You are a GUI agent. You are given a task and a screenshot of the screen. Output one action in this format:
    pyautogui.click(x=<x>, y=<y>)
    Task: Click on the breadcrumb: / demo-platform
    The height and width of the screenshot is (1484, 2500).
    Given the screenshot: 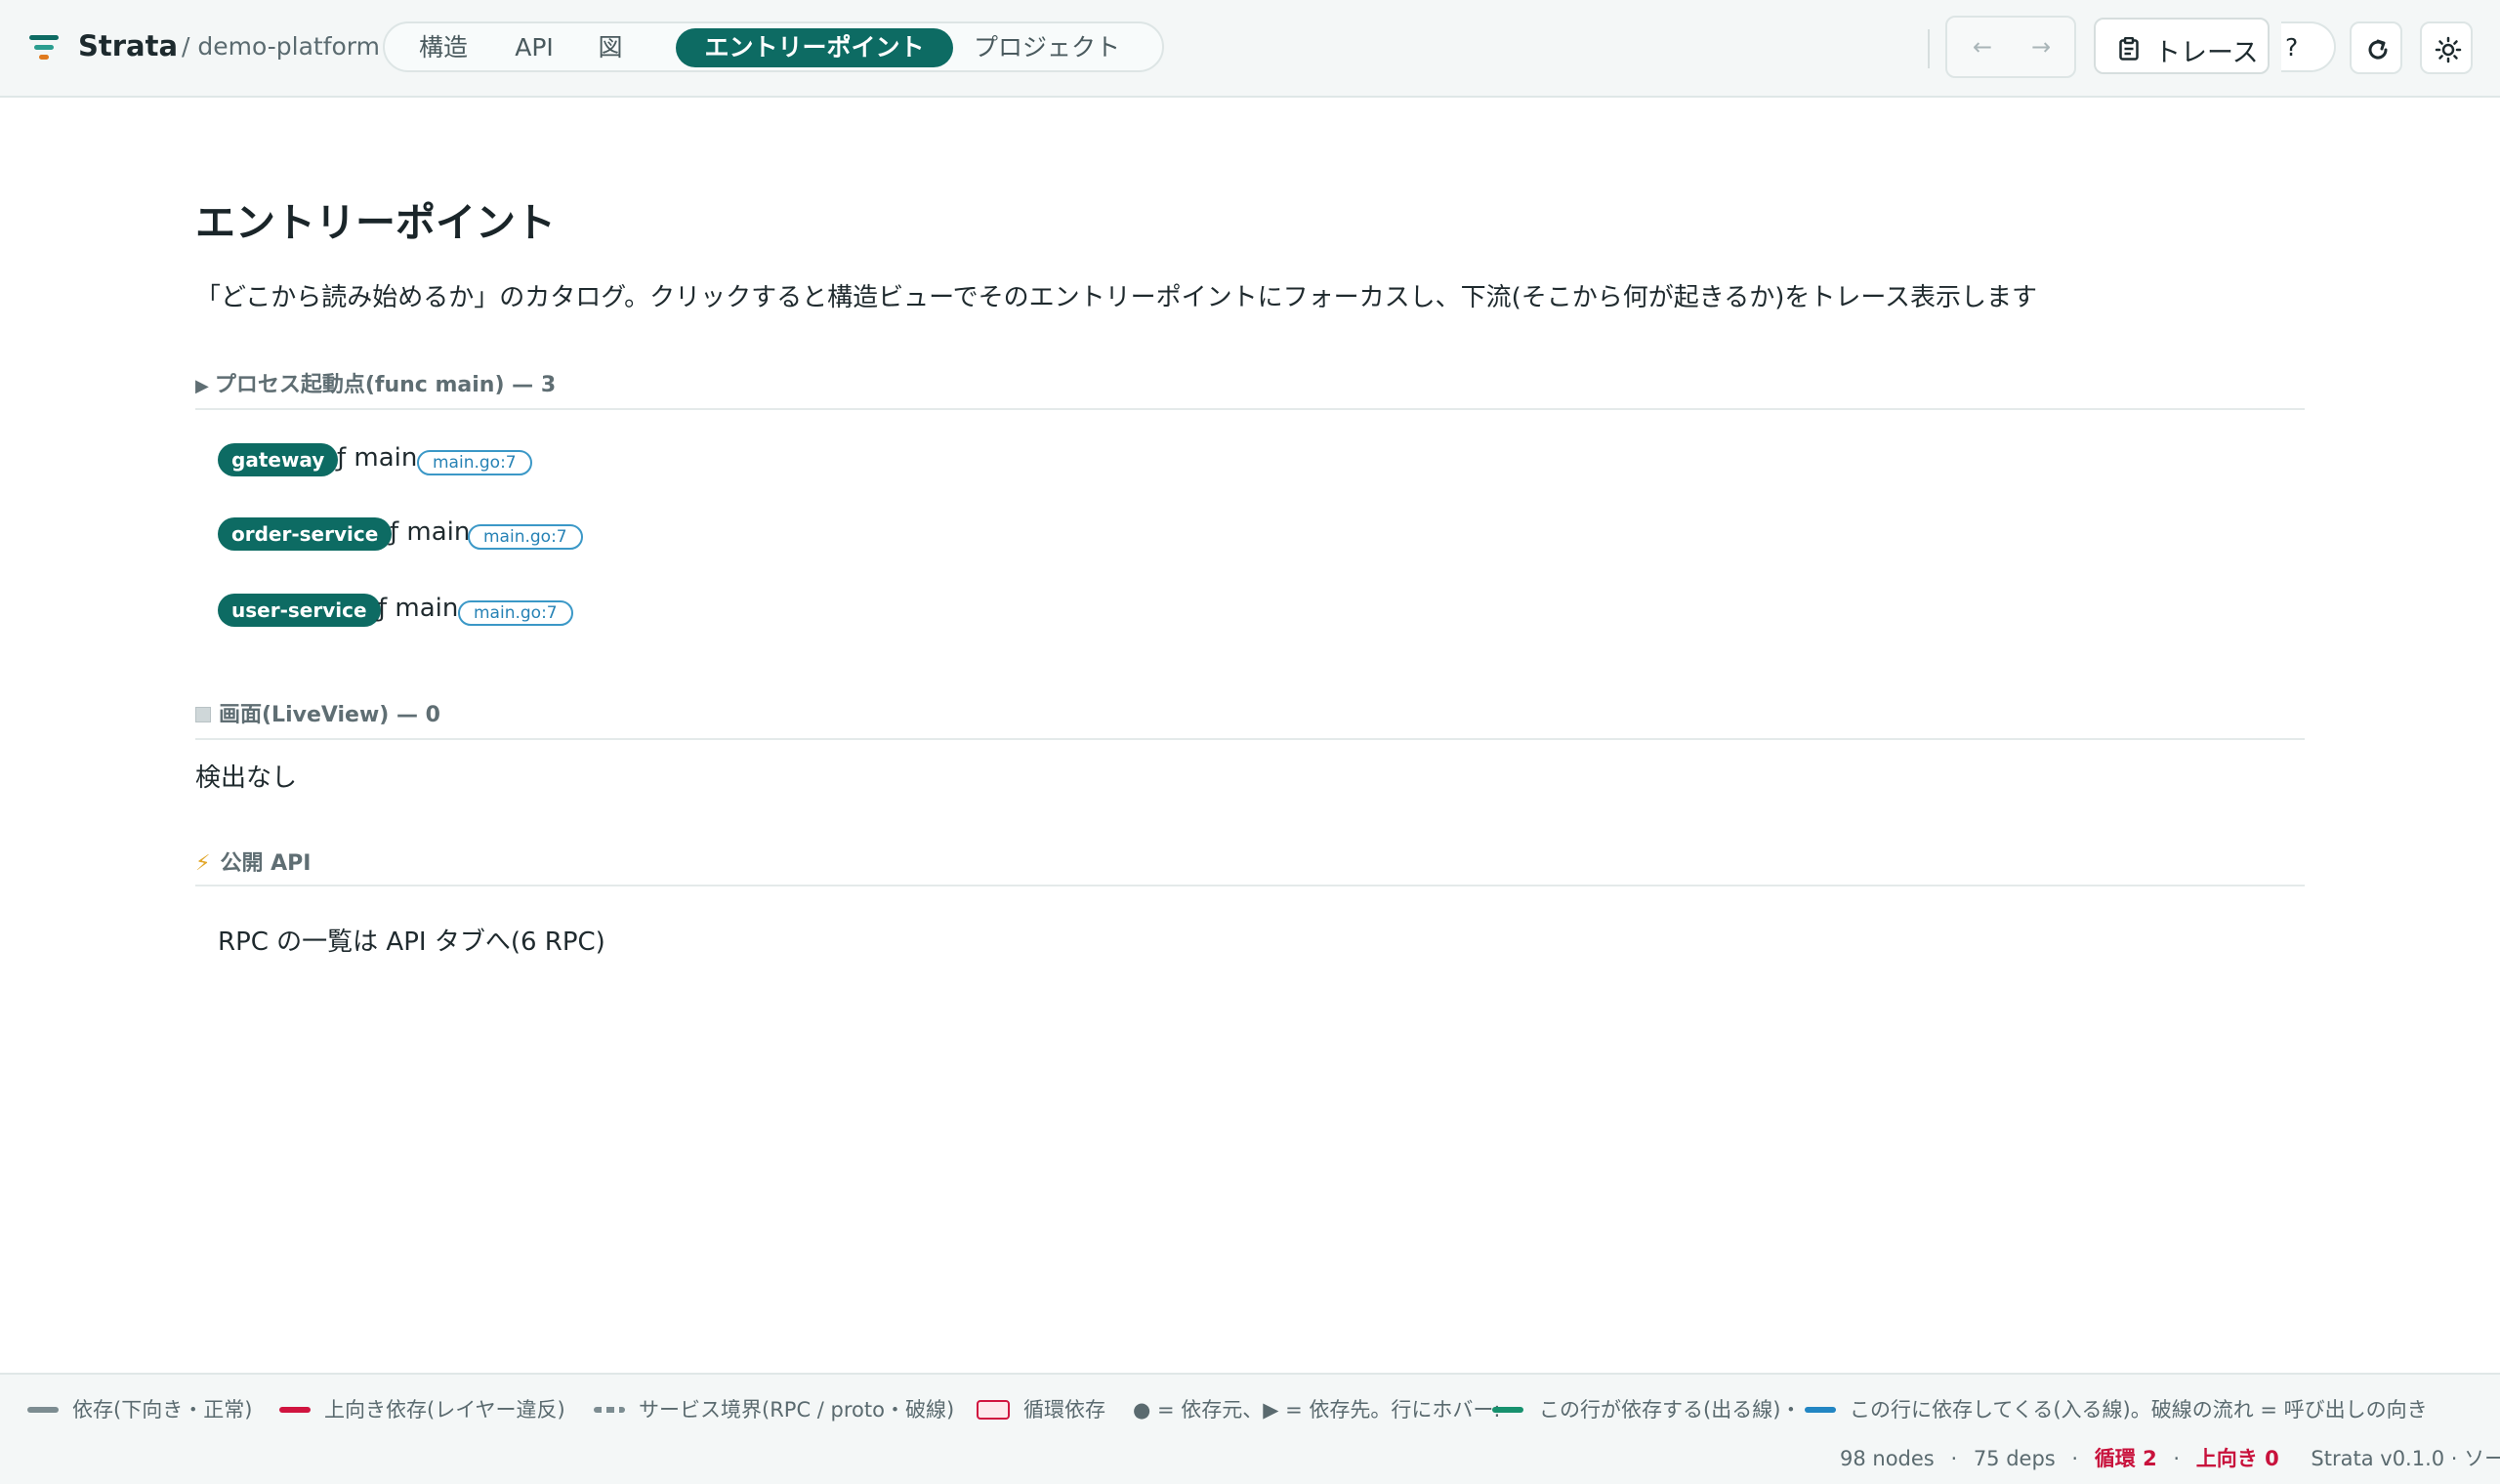 What is the action you would take?
    pyautogui.click(x=281, y=47)
    